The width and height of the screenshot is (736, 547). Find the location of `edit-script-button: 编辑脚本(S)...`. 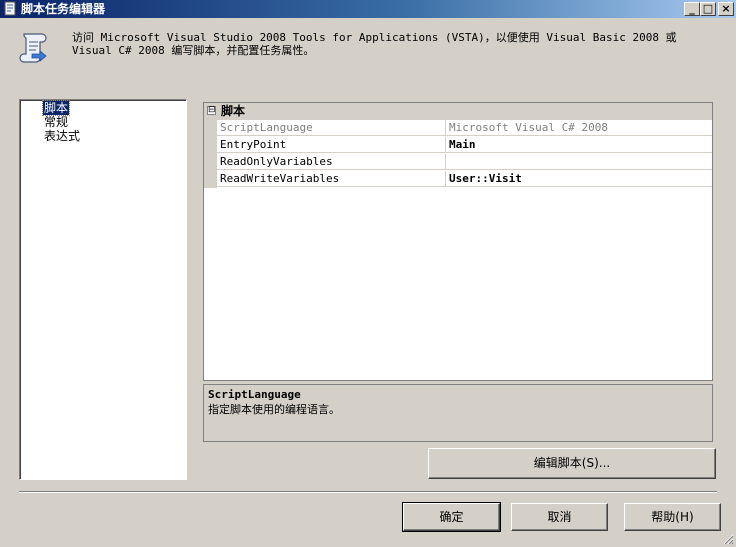

edit-script-button: 编辑脚本(S)... is located at coordinates (572, 463).